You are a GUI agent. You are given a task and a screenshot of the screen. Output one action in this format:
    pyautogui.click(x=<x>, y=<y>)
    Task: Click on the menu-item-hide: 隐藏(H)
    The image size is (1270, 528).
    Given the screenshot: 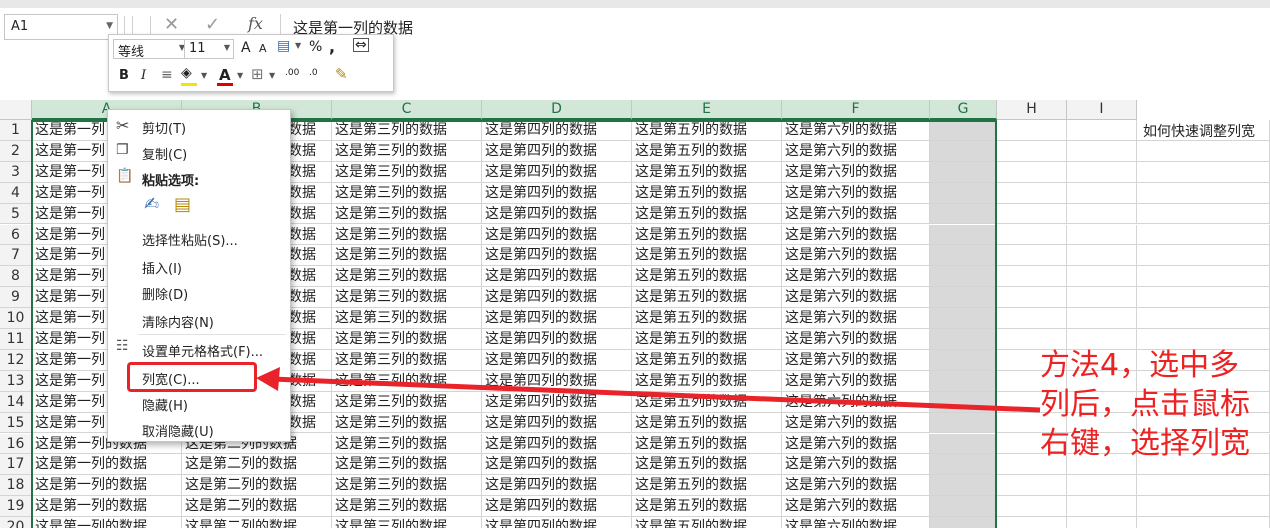 What is the action you would take?
    pyautogui.click(x=165, y=404)
    